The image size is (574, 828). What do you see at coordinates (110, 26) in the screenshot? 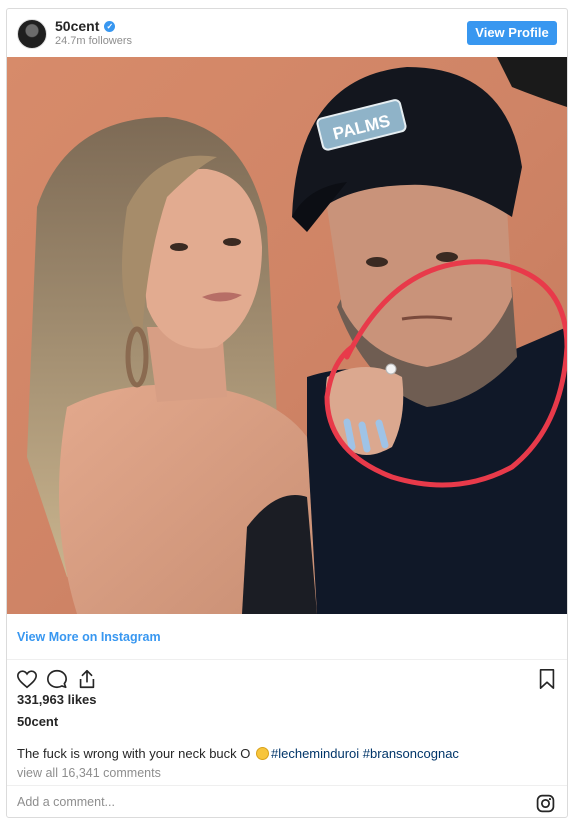
I see `verified-badge-icon: ✓` at bounding box center [110, 26].